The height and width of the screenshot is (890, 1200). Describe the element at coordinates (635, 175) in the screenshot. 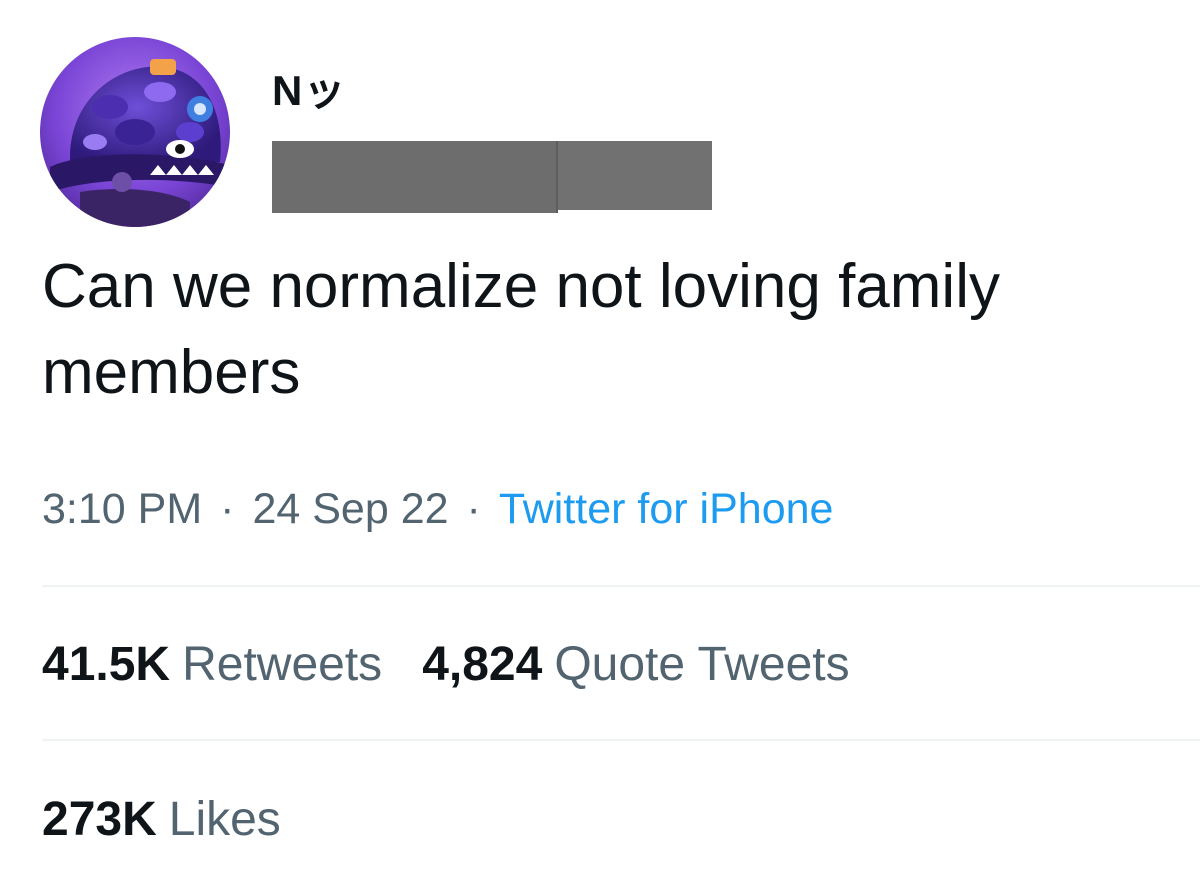

I see `redaction-bar-right` at that location.